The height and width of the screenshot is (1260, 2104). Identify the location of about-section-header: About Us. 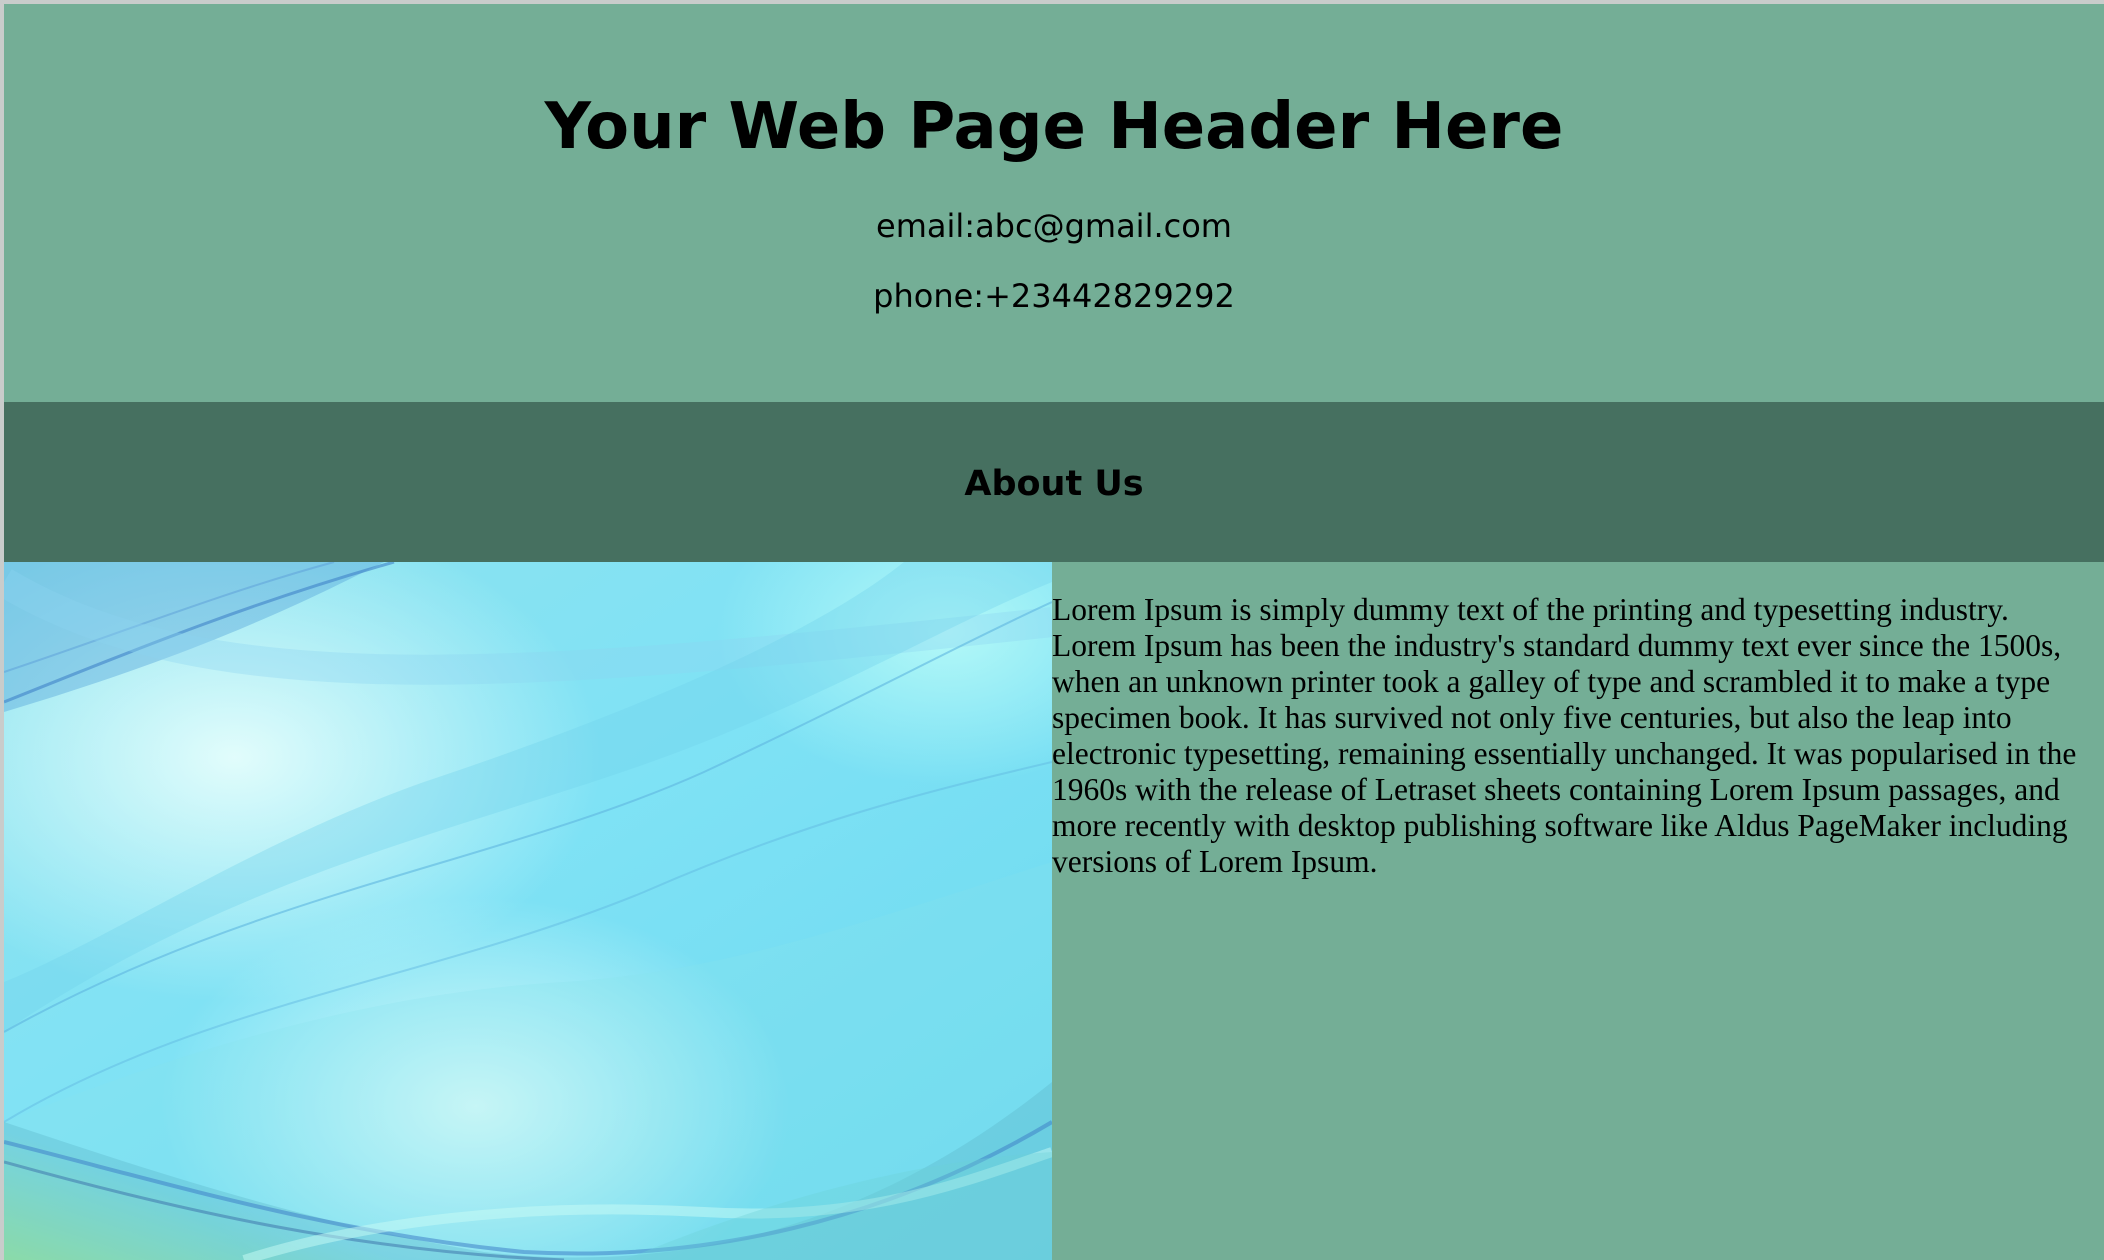
(1054, 482).